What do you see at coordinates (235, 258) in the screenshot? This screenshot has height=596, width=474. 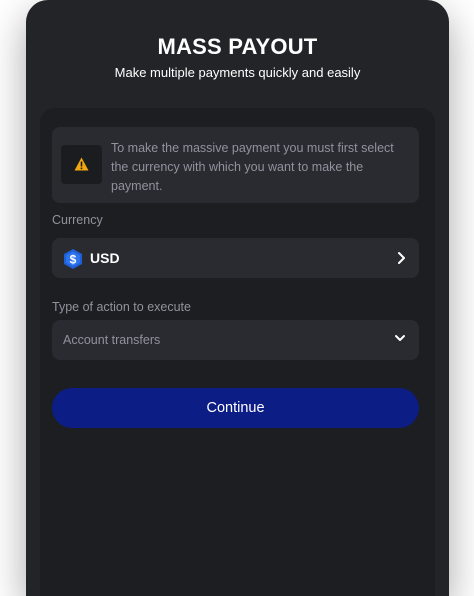 I see `currency-selector: $ USD` at bounding box center [235, 258].